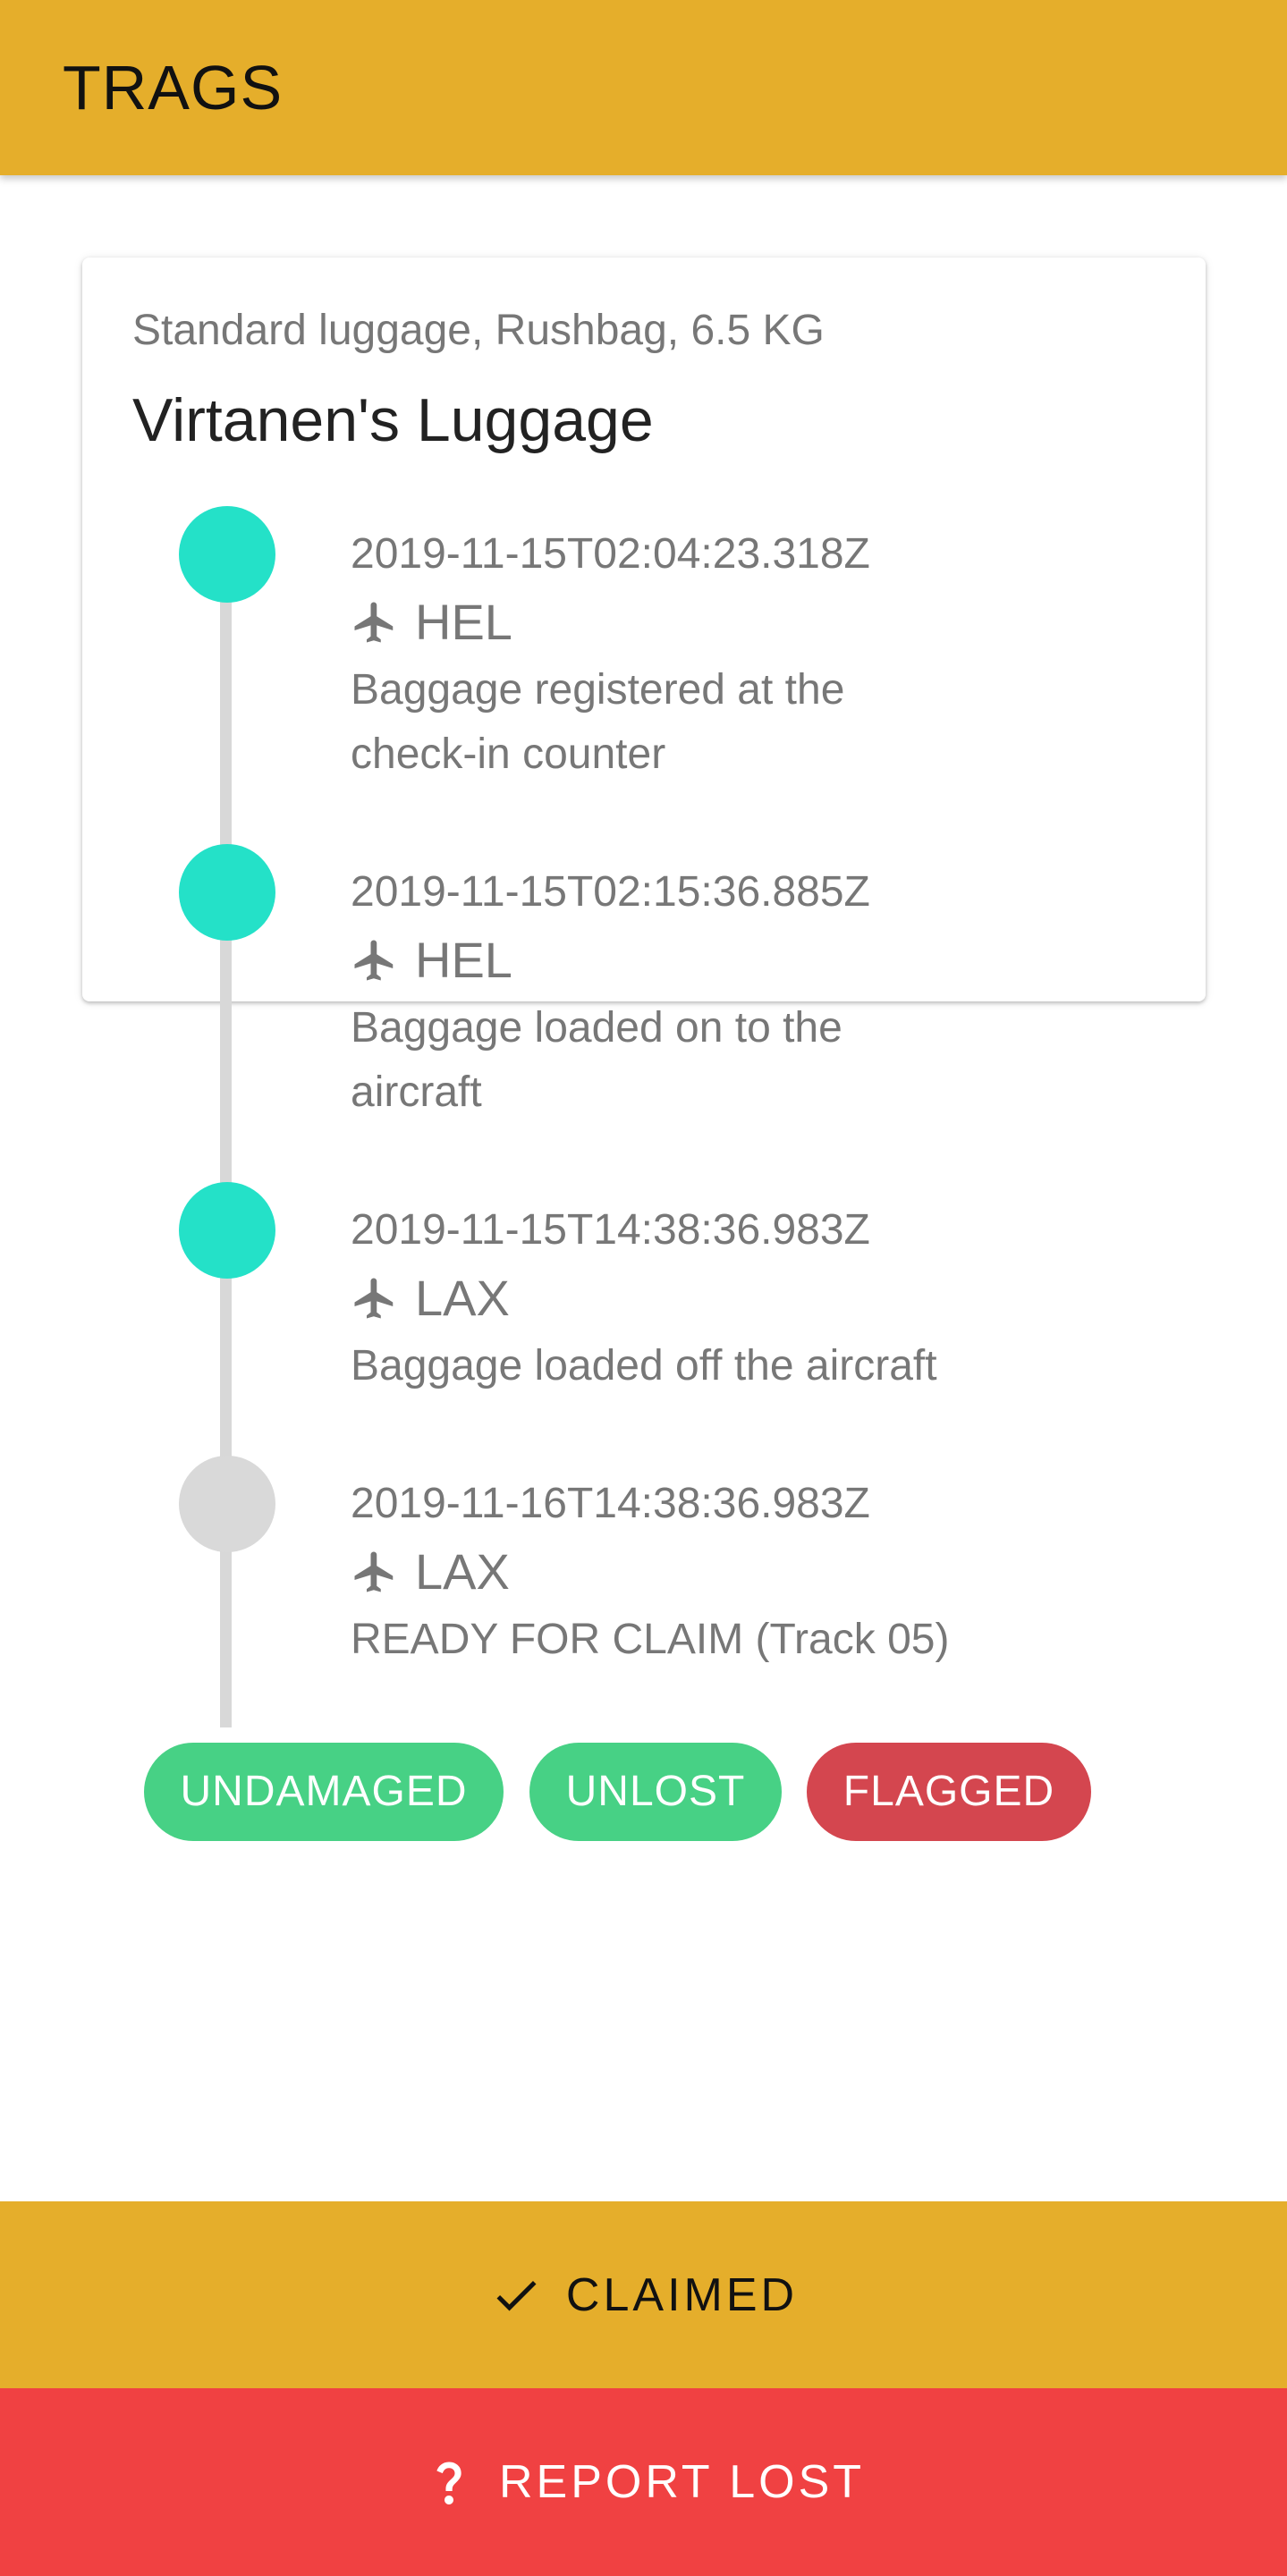 The image size is (1287, 2576). I want to click on event-timestamp: 2019-11-15T14:38:36.983Z, so click(610, 1230).